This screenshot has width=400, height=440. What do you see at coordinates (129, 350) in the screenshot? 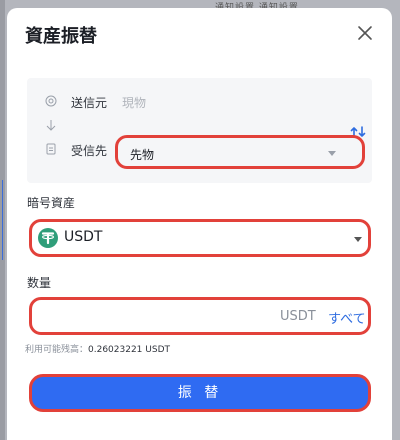
I see `available-value: 0.26023221 USDT` at bounding box center [129, 350].